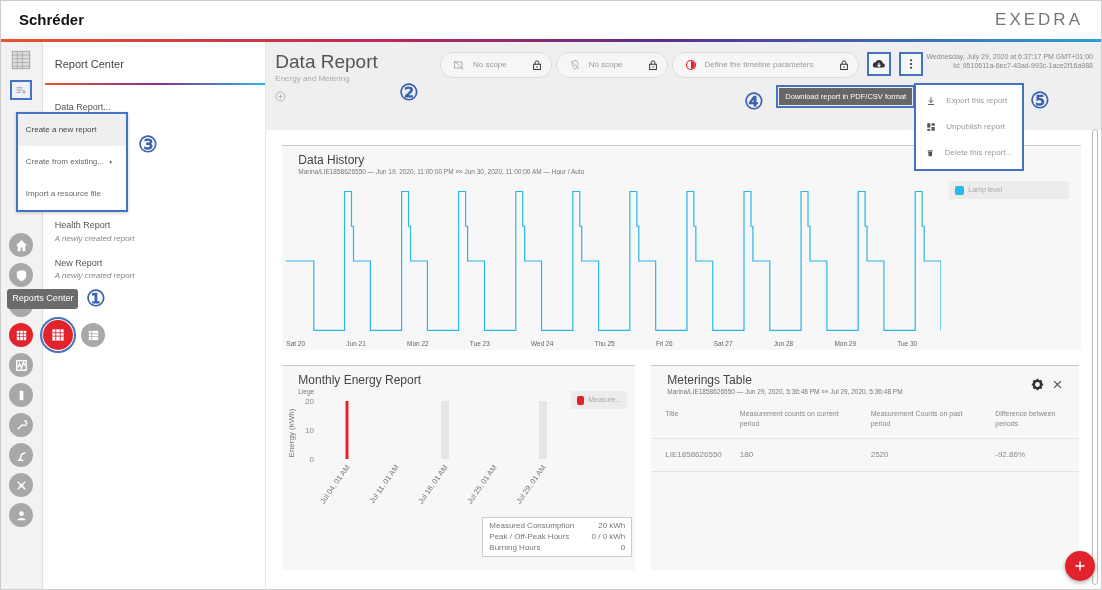 This screenshot has height=590, width=1102. Describe the element at coordinates (21, 395) in the screenshot. I see `remote-button` at that location.